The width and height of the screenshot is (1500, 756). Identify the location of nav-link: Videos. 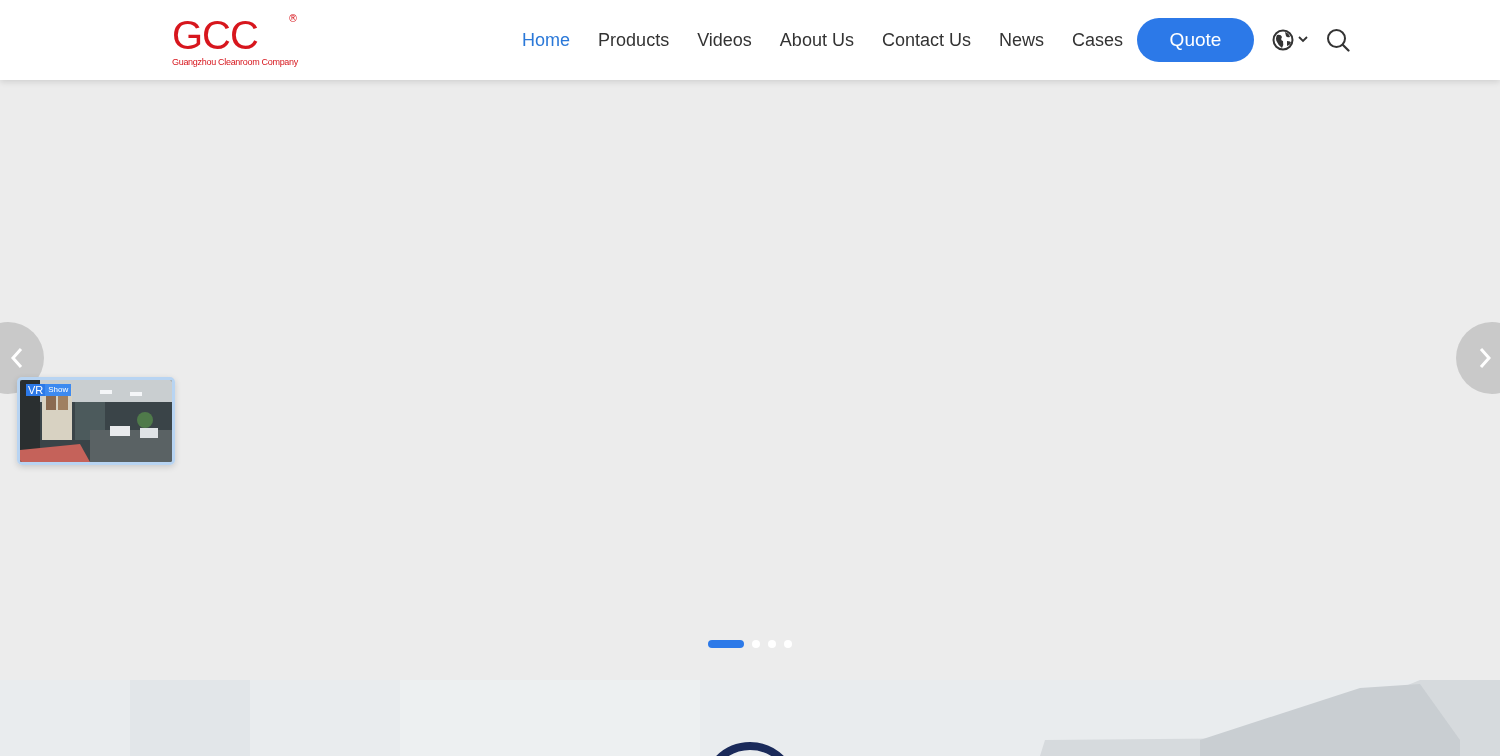
(724, 40).